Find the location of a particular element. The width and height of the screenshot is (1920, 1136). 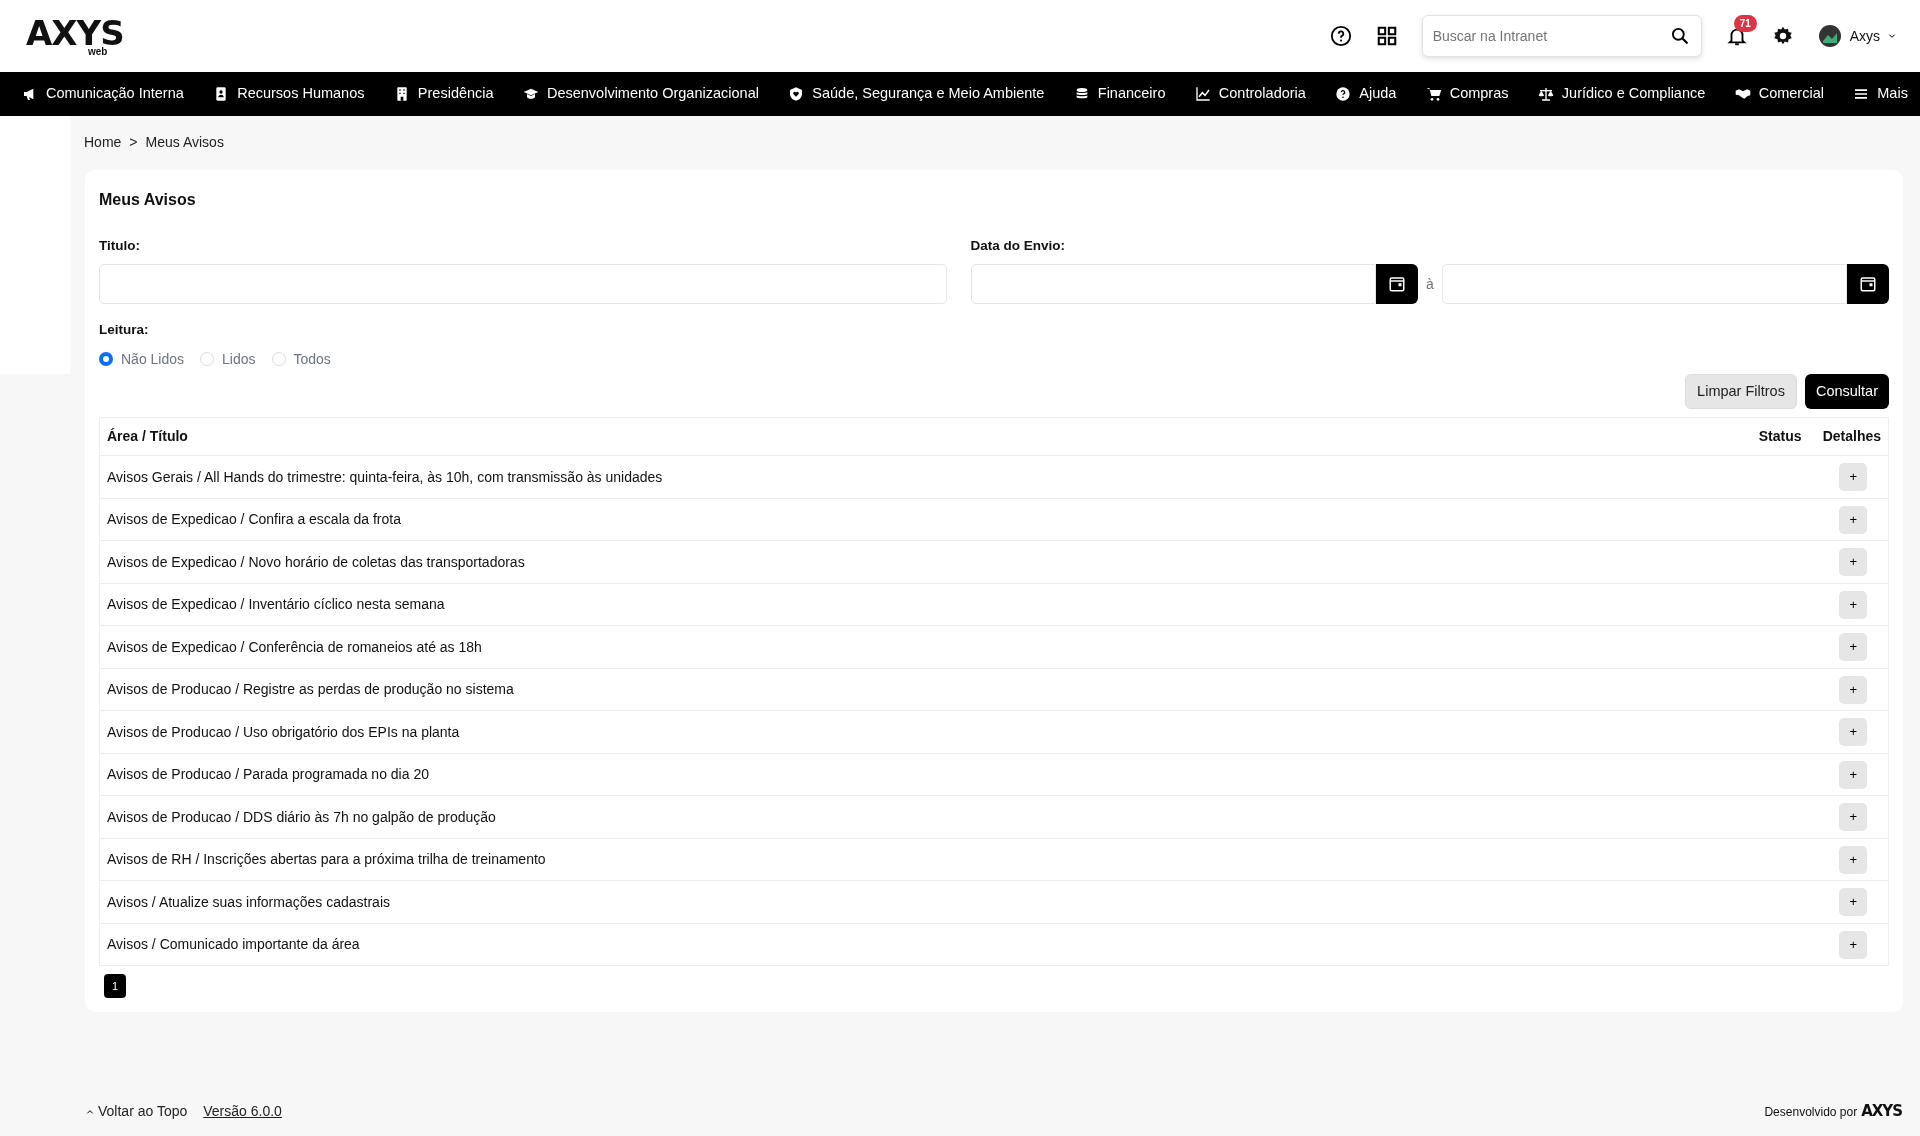

shield-heart-icon is located at coordinates (796, 94).